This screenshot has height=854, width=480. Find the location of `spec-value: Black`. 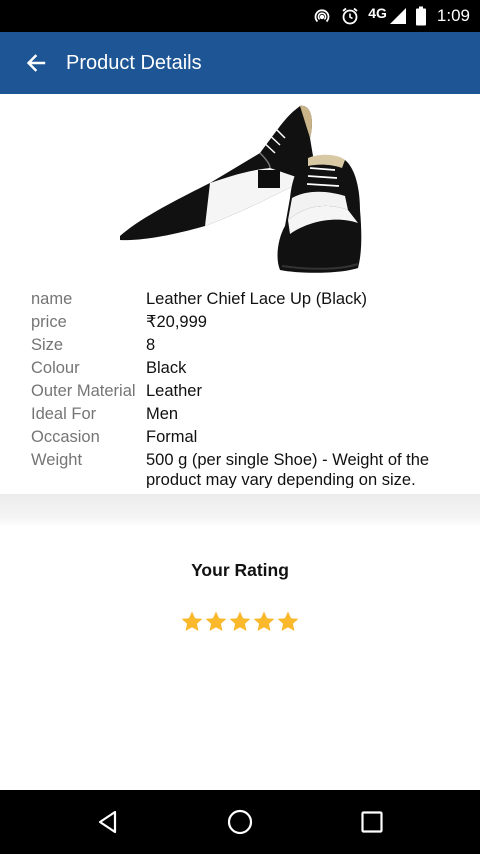

spec-value: Black is located at coordinates (166, 368).